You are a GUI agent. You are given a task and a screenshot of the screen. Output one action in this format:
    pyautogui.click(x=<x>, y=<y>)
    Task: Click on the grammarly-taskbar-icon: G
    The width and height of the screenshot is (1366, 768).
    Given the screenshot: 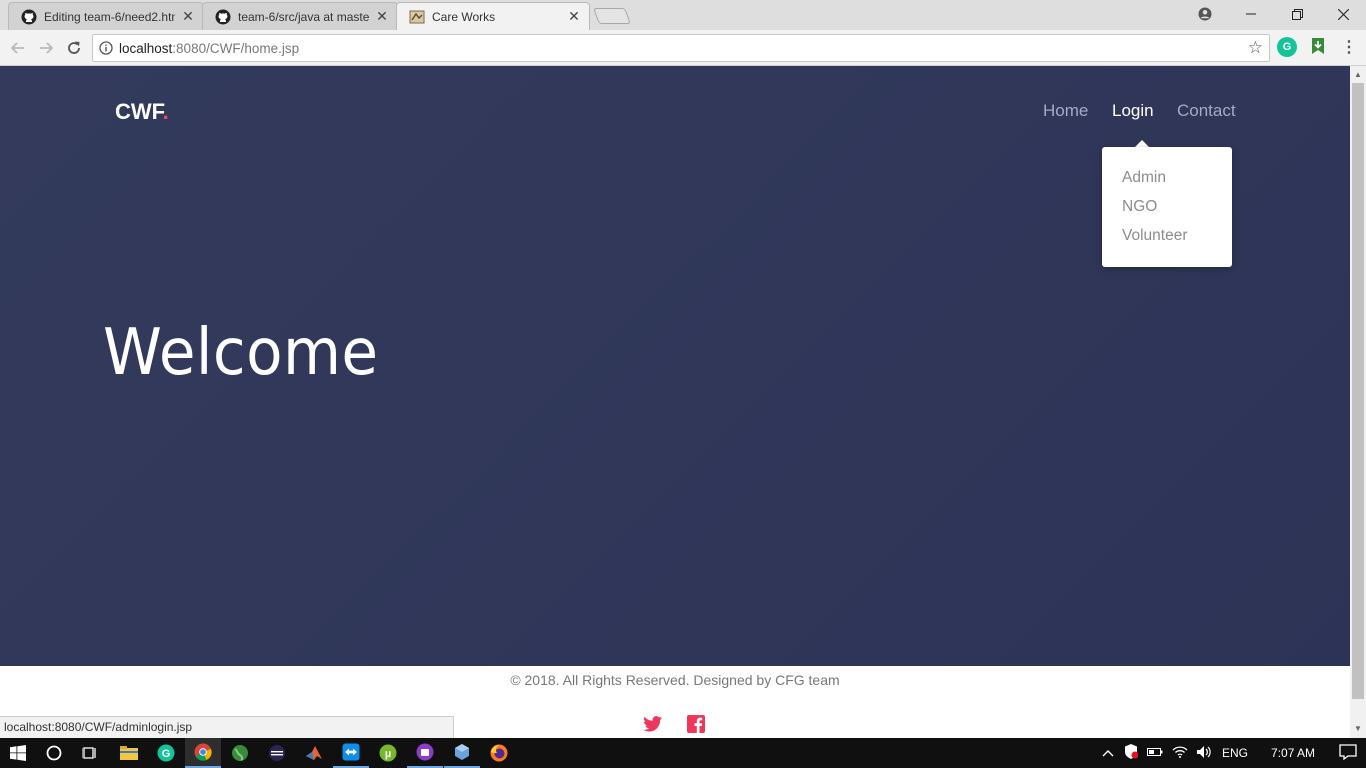 What is the action you would take?
    pyautogui.click(x=166, y=753)
    